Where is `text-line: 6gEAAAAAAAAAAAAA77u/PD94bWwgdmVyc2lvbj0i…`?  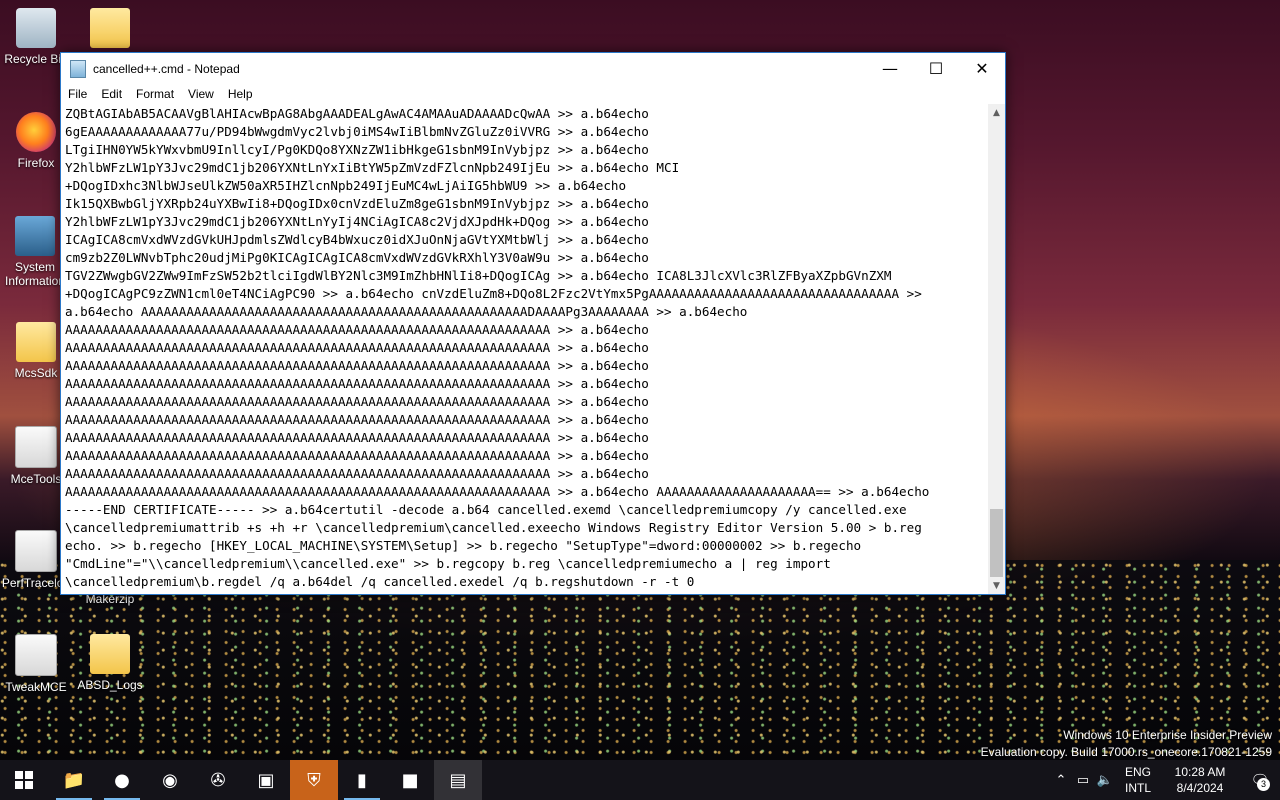
text-line: 6gEAAAAAAAAAAAAA77u/PD94bWwgdmVyc2lvbj0i… is located at coordinates (357, 131).